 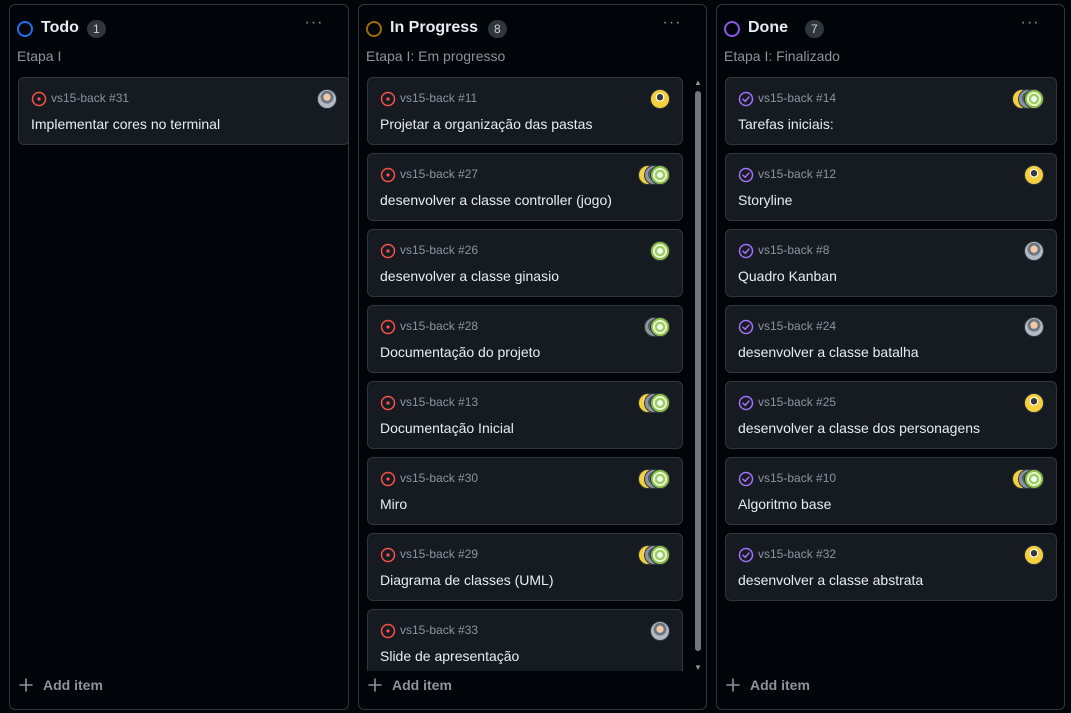 What do you see at coordinates (797, 326) in the screenshot?
I see `issue-reference: vs15-back #24` at bounding box center [797, 326].